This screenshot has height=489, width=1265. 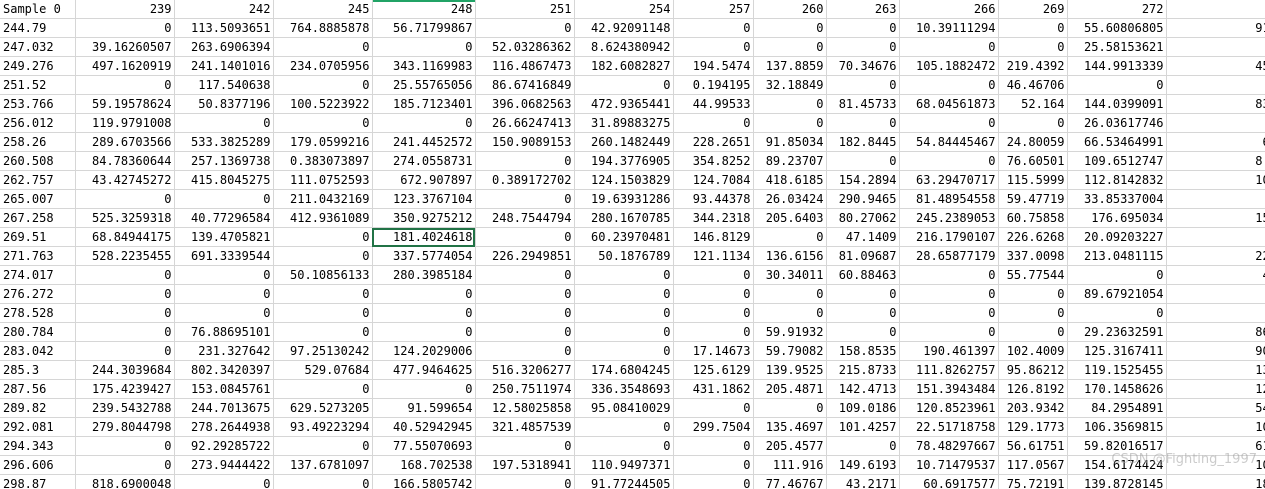 I want to click on table-cell: 182.6082827, so click(x=624, y=66).